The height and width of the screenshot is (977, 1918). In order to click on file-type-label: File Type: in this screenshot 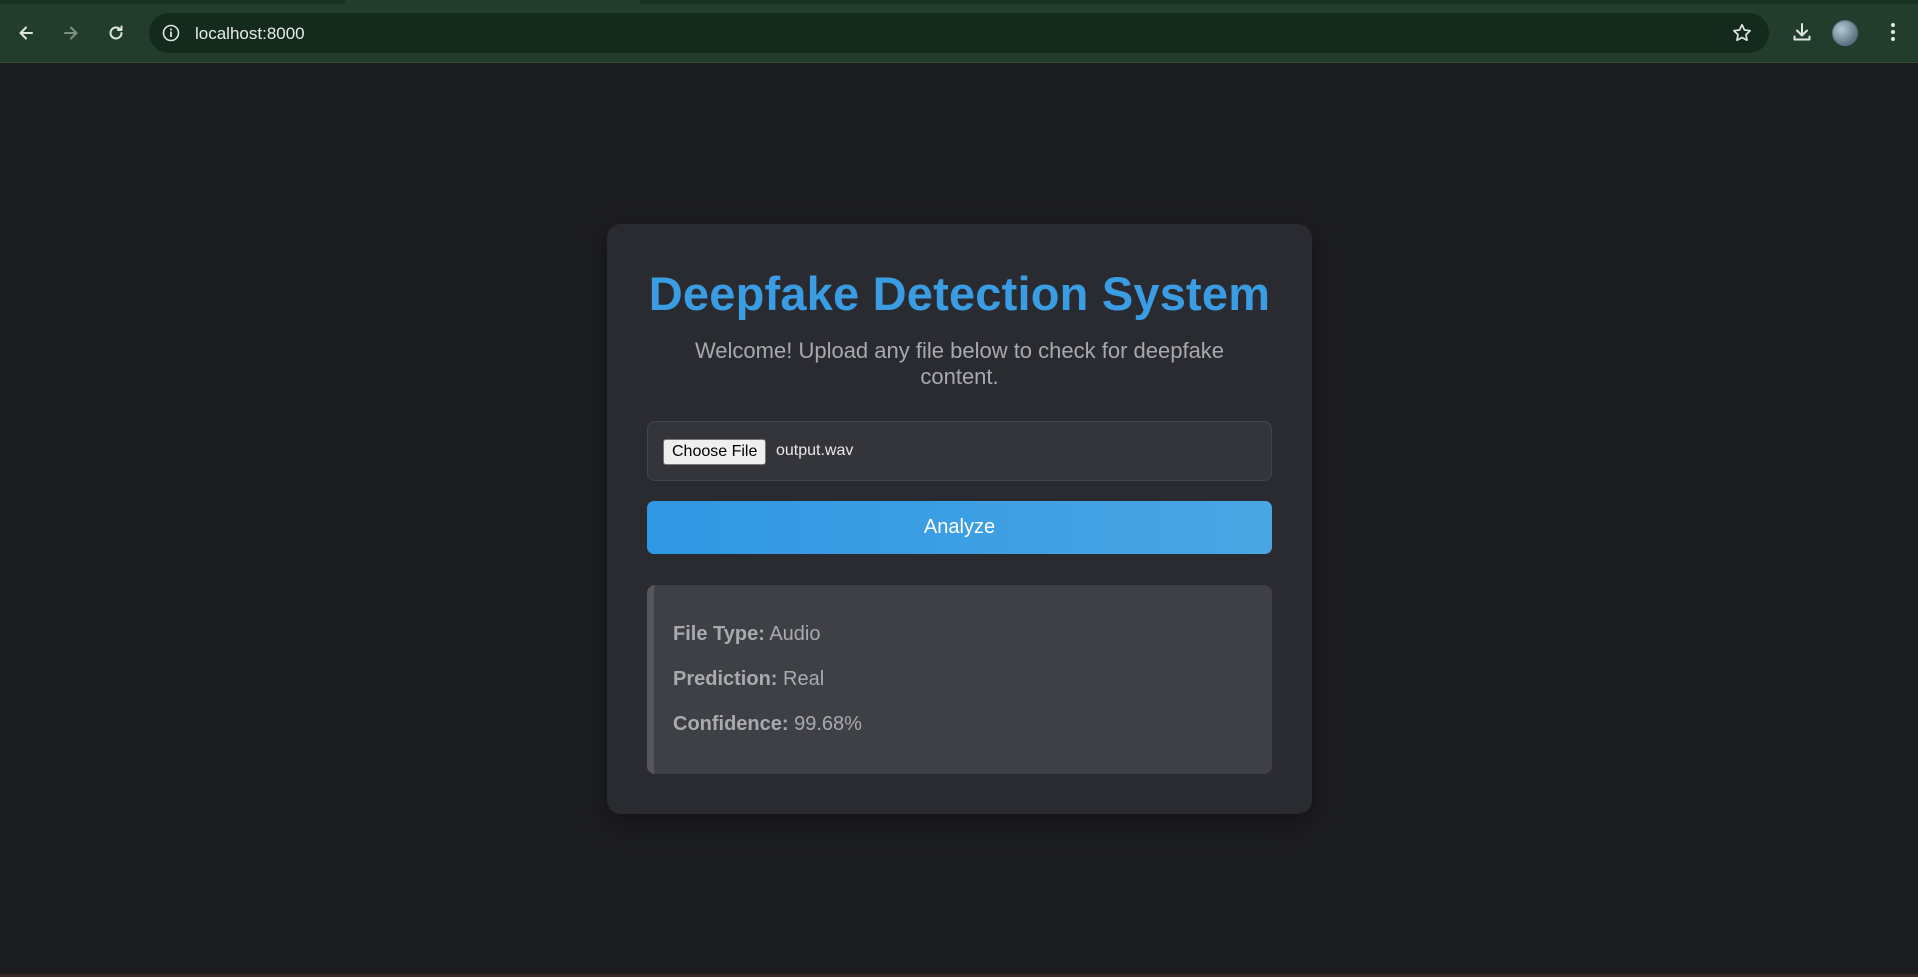, I will do `click(719, 634)`.